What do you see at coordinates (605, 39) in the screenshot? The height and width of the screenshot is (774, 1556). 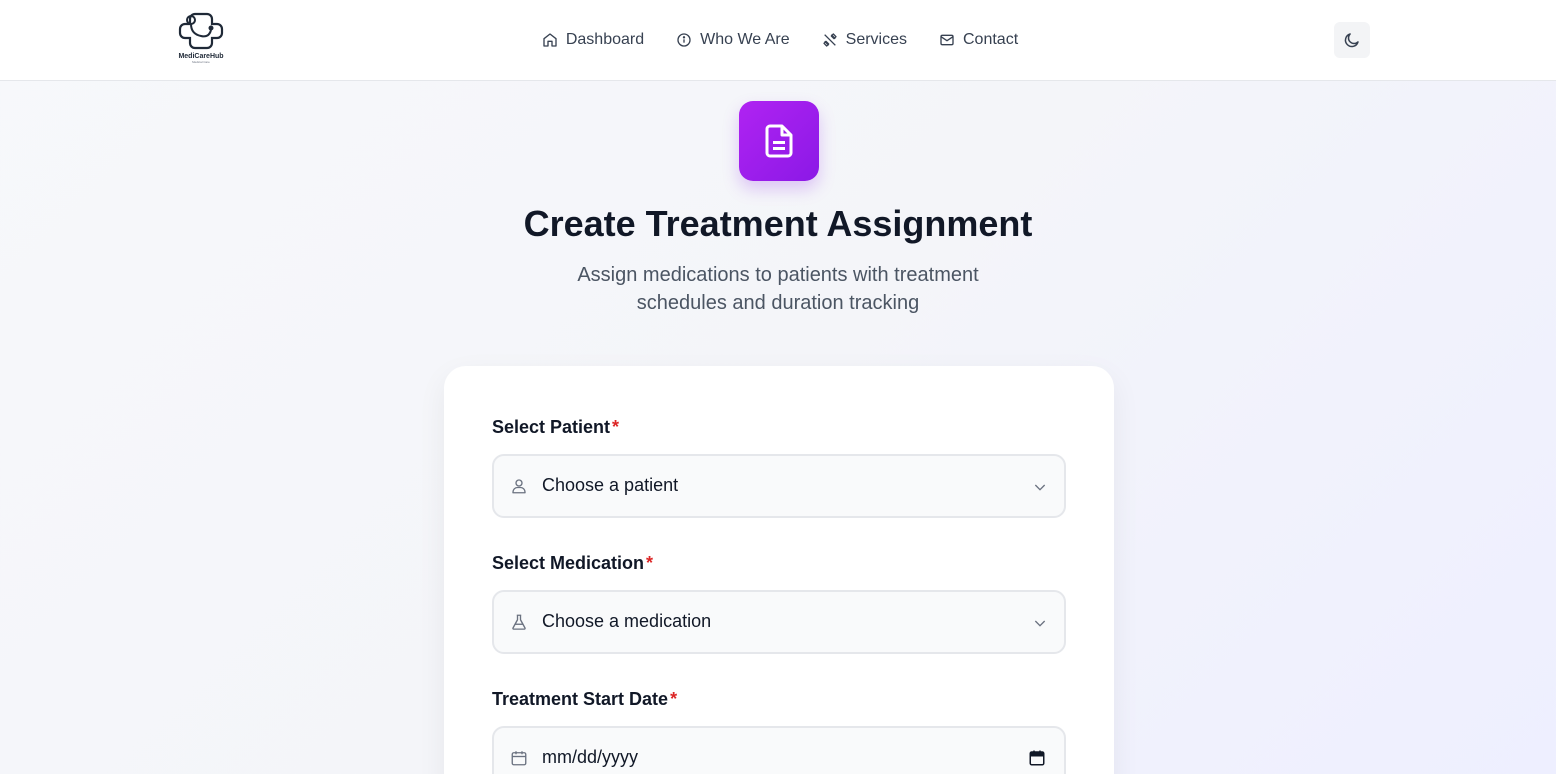 I see `nav-label-dashboard: Dashboard` at bounding box center [605, 39].